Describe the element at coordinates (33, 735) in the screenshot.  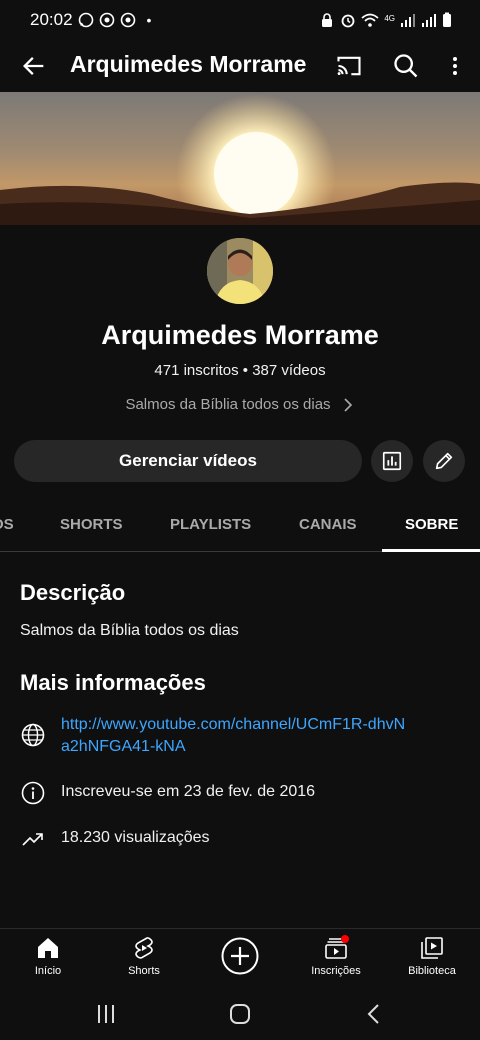
I see `globe-icon` at that location.